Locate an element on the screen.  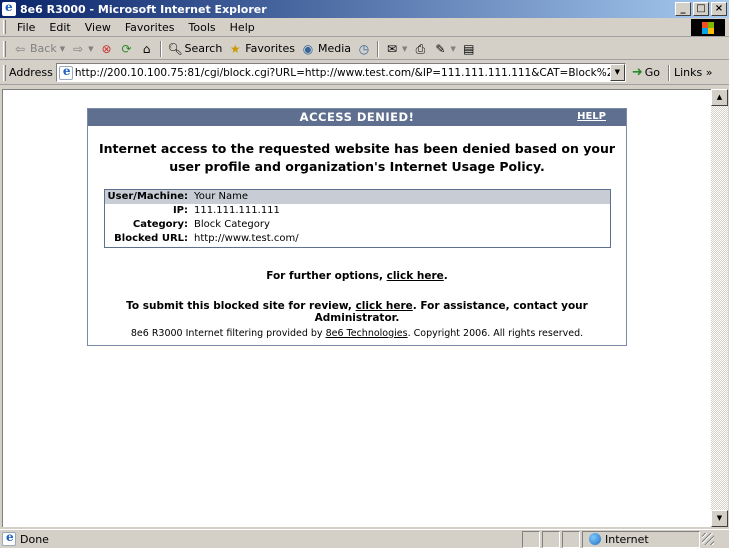
go-button: ➜ Go is located at coordinates (646, 72).